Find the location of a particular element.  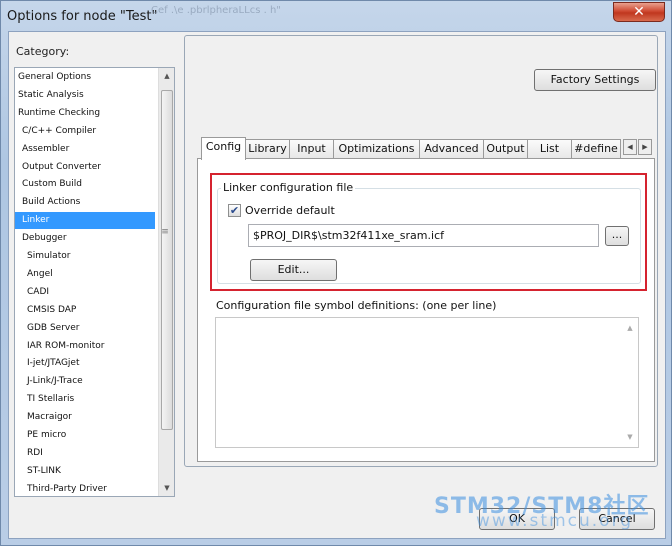

category-item: IAR ROM-monitor is located at coordinates (85, 346).